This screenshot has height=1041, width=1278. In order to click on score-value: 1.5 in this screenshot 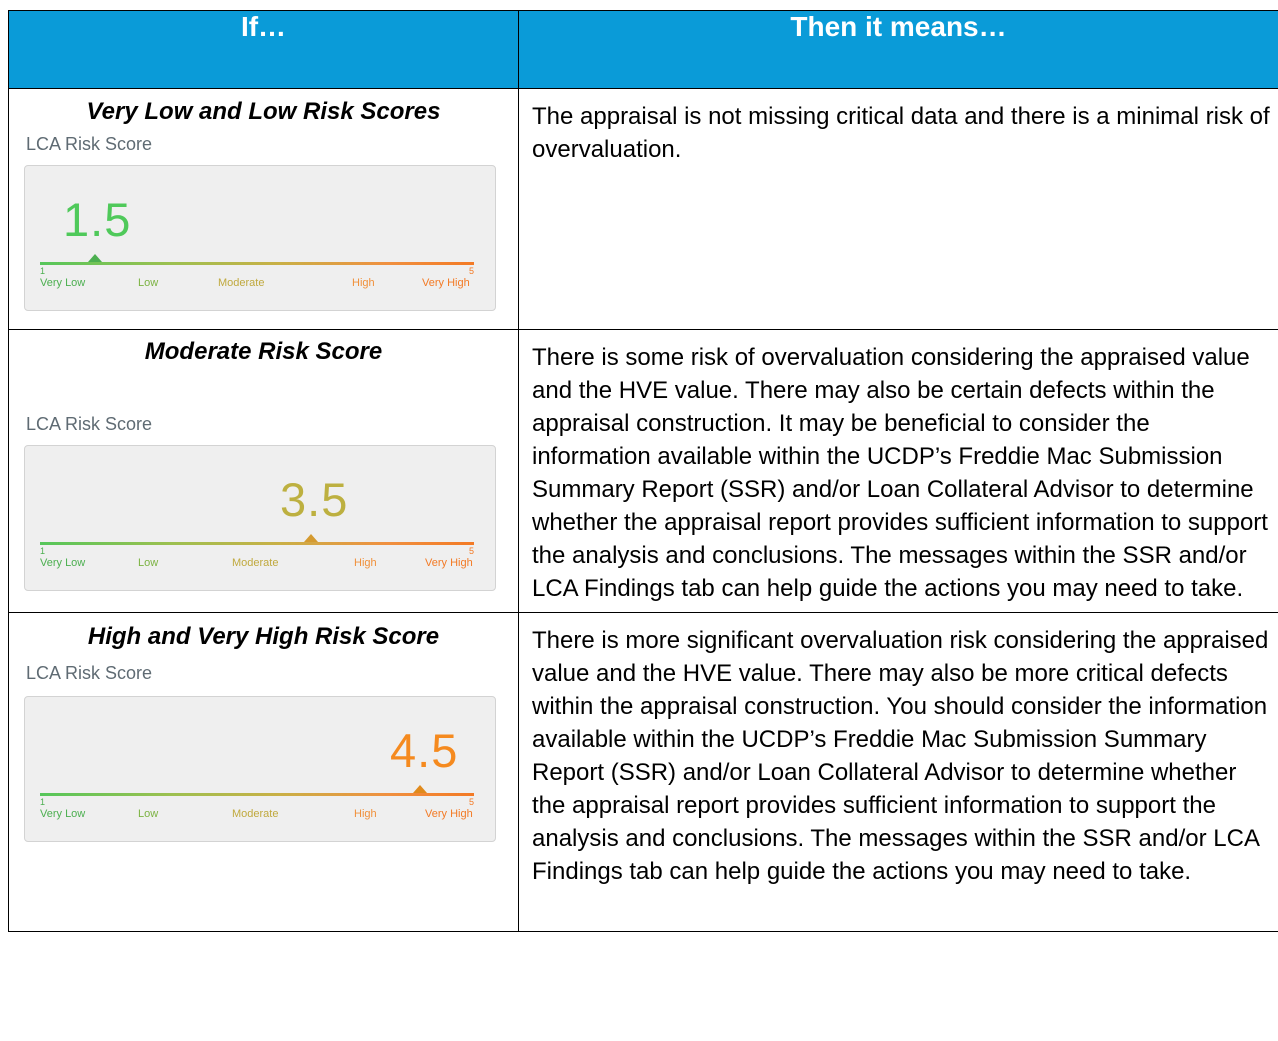, I will do `click(97, 219)`.